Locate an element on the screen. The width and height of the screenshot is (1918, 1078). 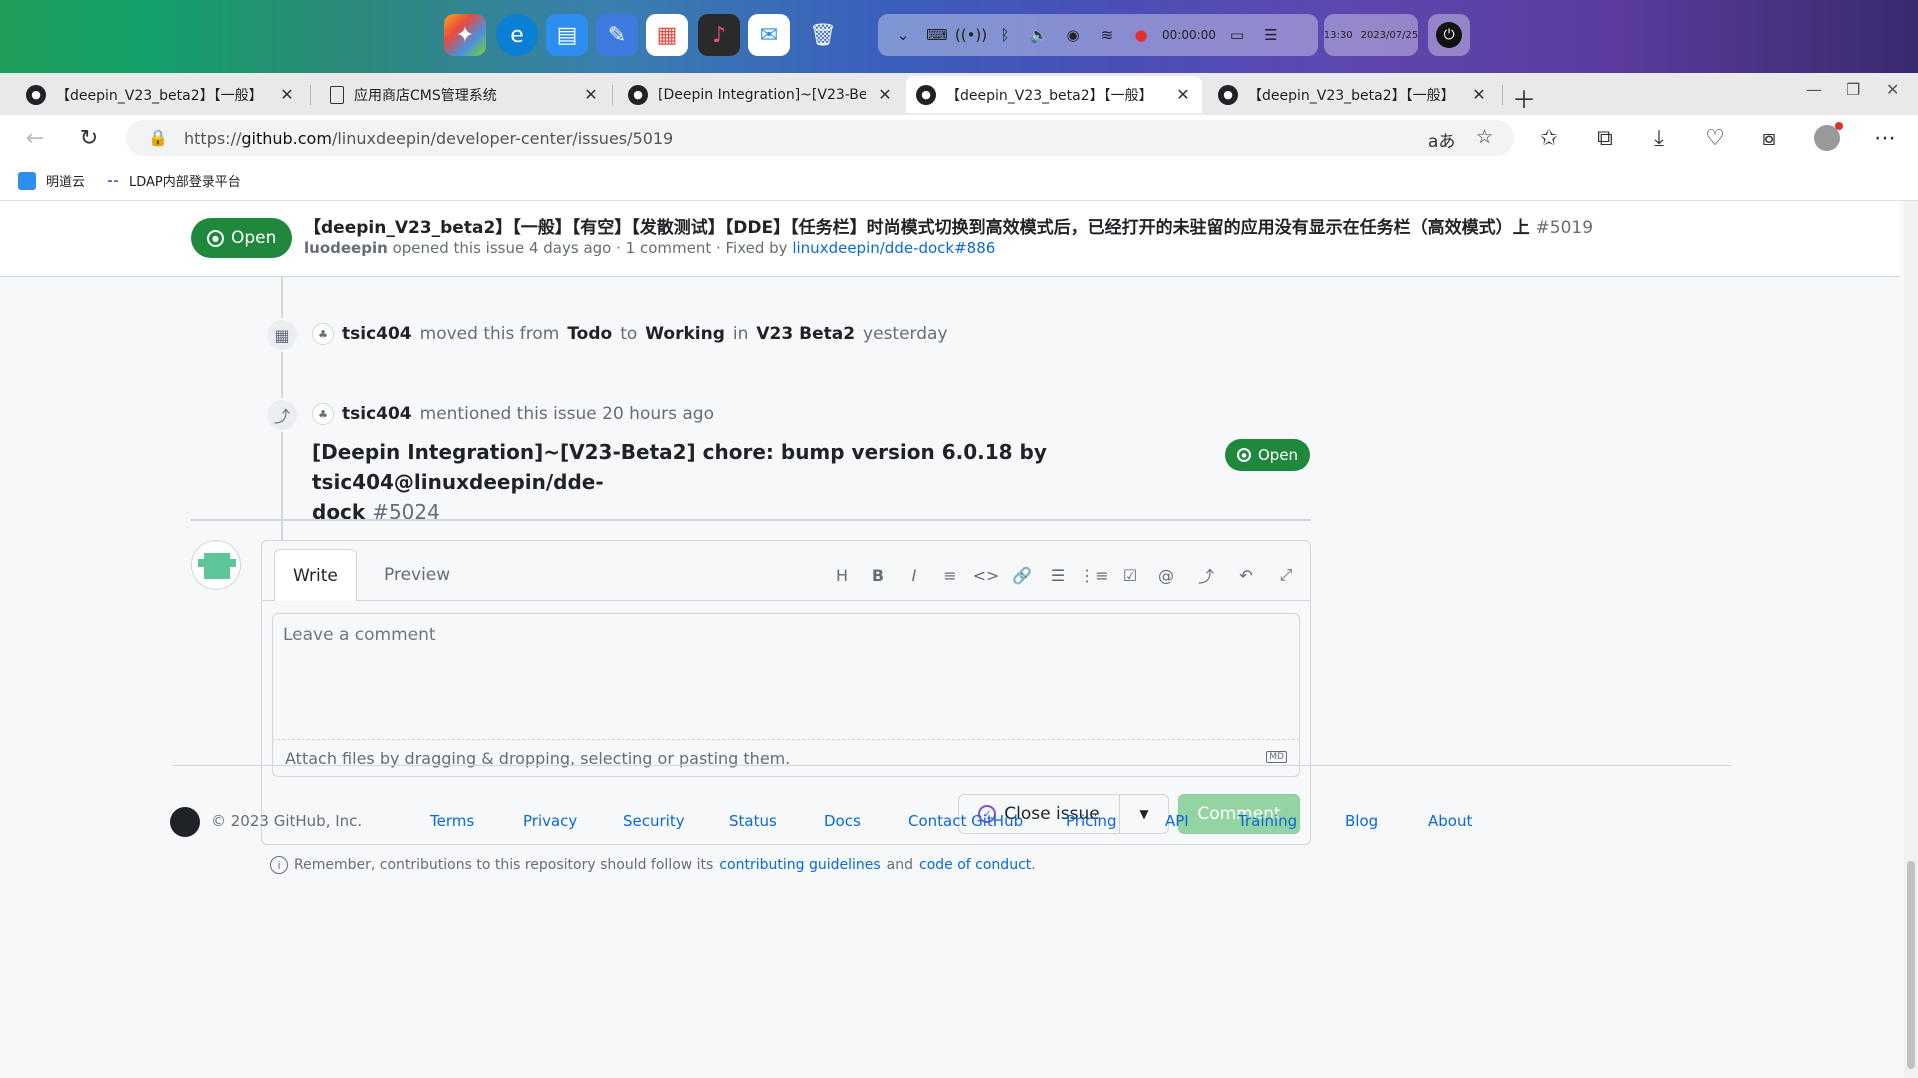
chevron-down-icon: ⌄ is located at coordinates (903, 35).